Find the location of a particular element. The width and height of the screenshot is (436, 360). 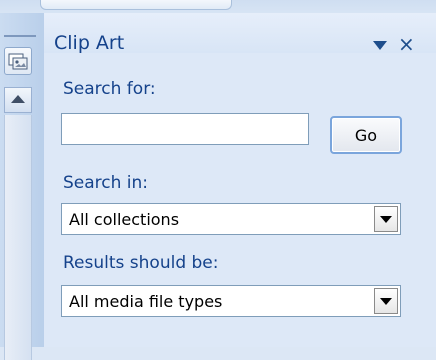

clip-art-pane-icon is located at coordinates (18, 61).